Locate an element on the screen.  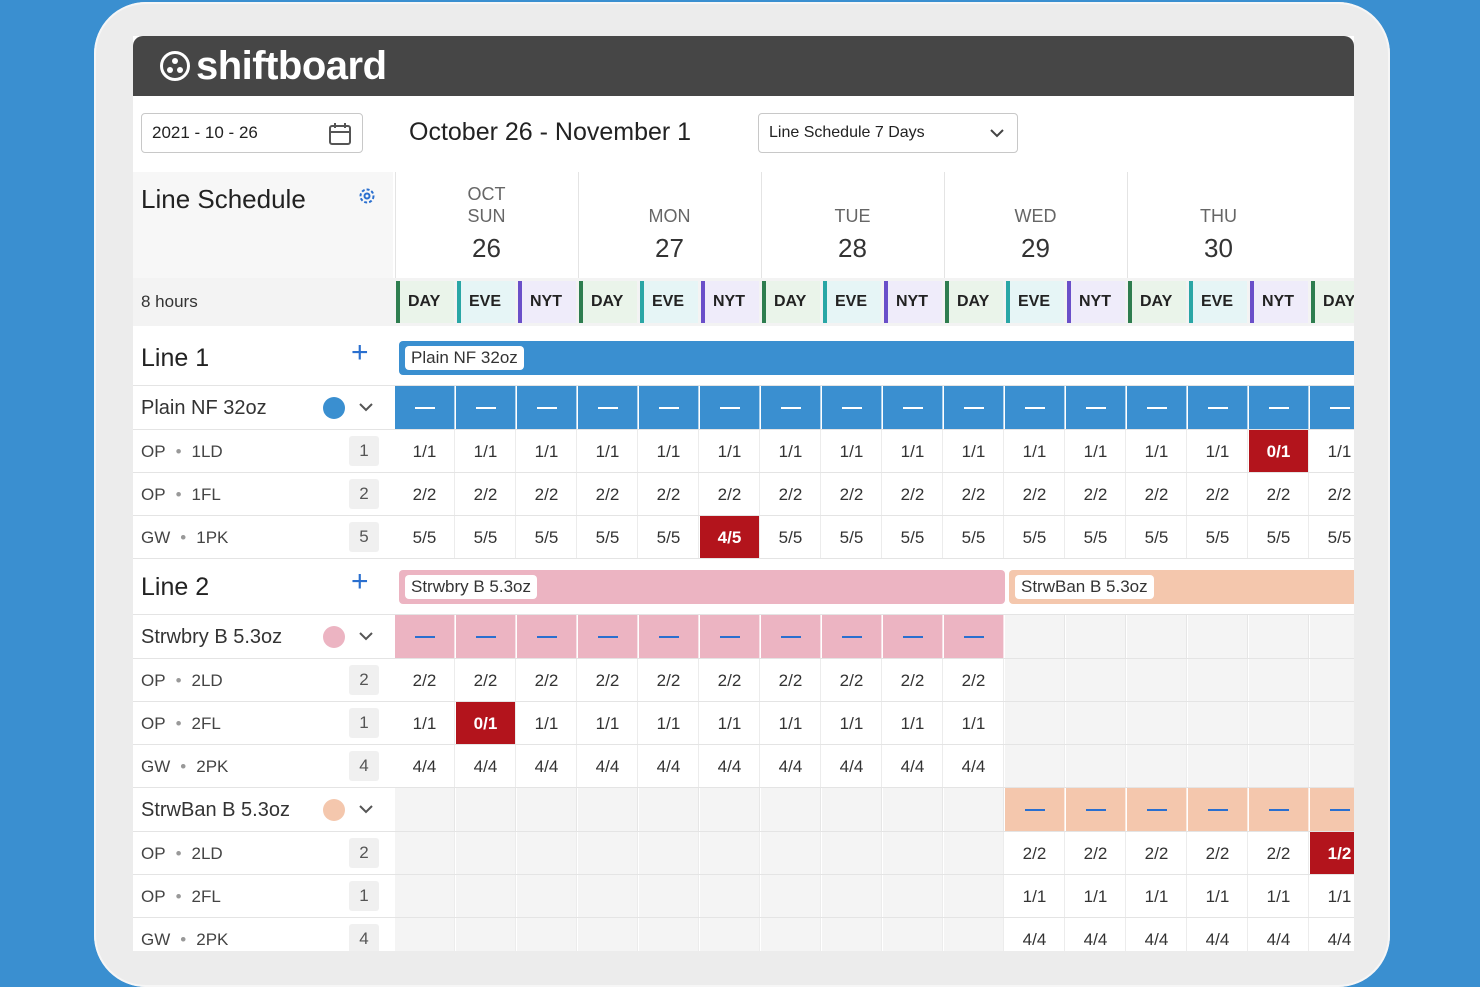
chevron-down-icon is located at coordinates (366, 811).